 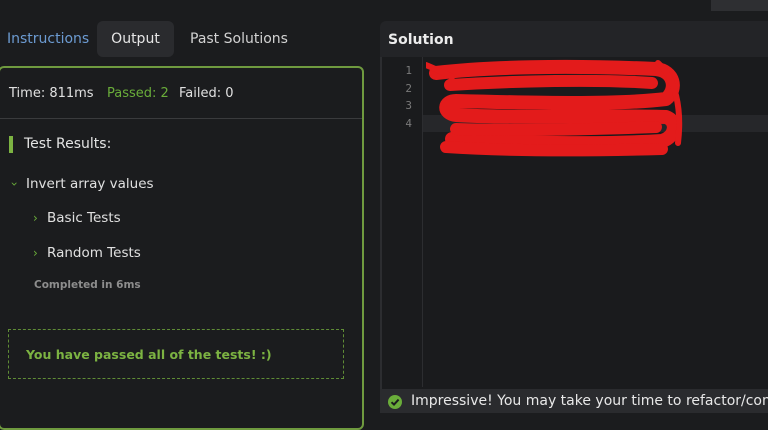 What do you see at coordinates (149, 354) in the screenshot?
I see `pass-message: You have passed all of the tests! :)` at bounding box center [149, 354].